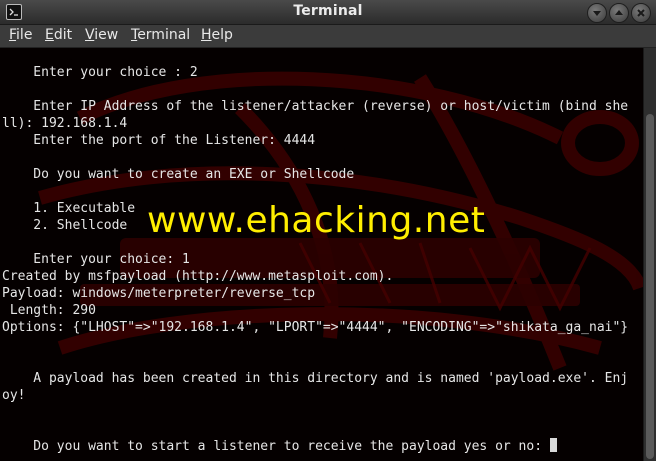  I want to click on close-button, so click(641, 13).